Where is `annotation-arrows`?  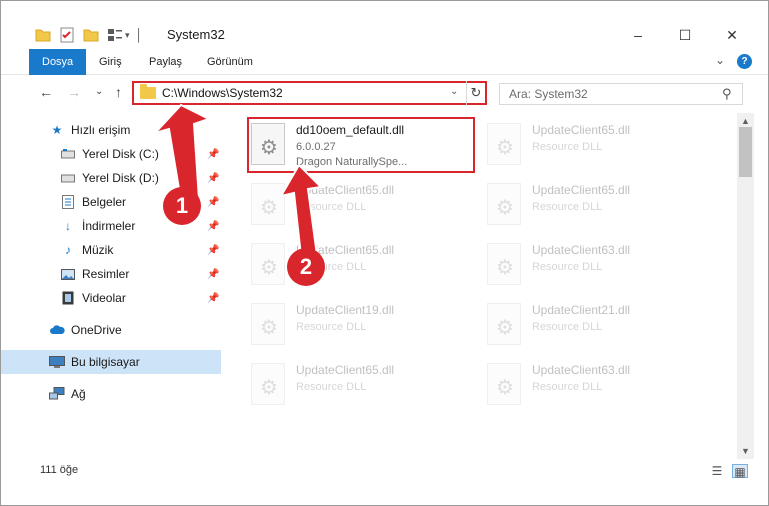 annotation-arrows is located at coordinates (237, 180).